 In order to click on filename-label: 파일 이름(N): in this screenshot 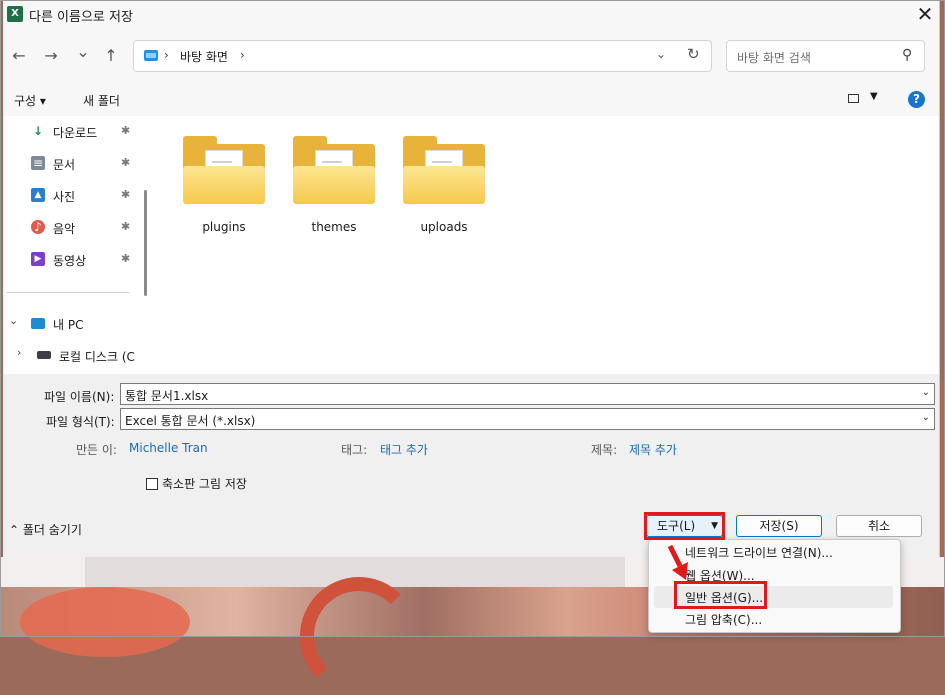, I will do `click(79, 397)`.